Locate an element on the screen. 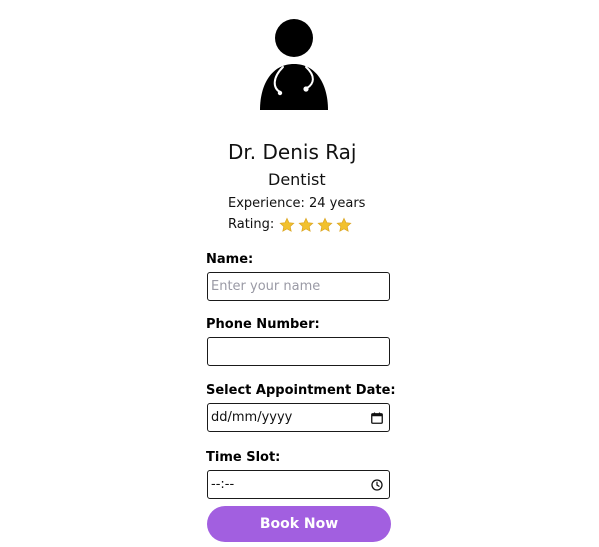  clock-icon is located at coordinates (377, 484).